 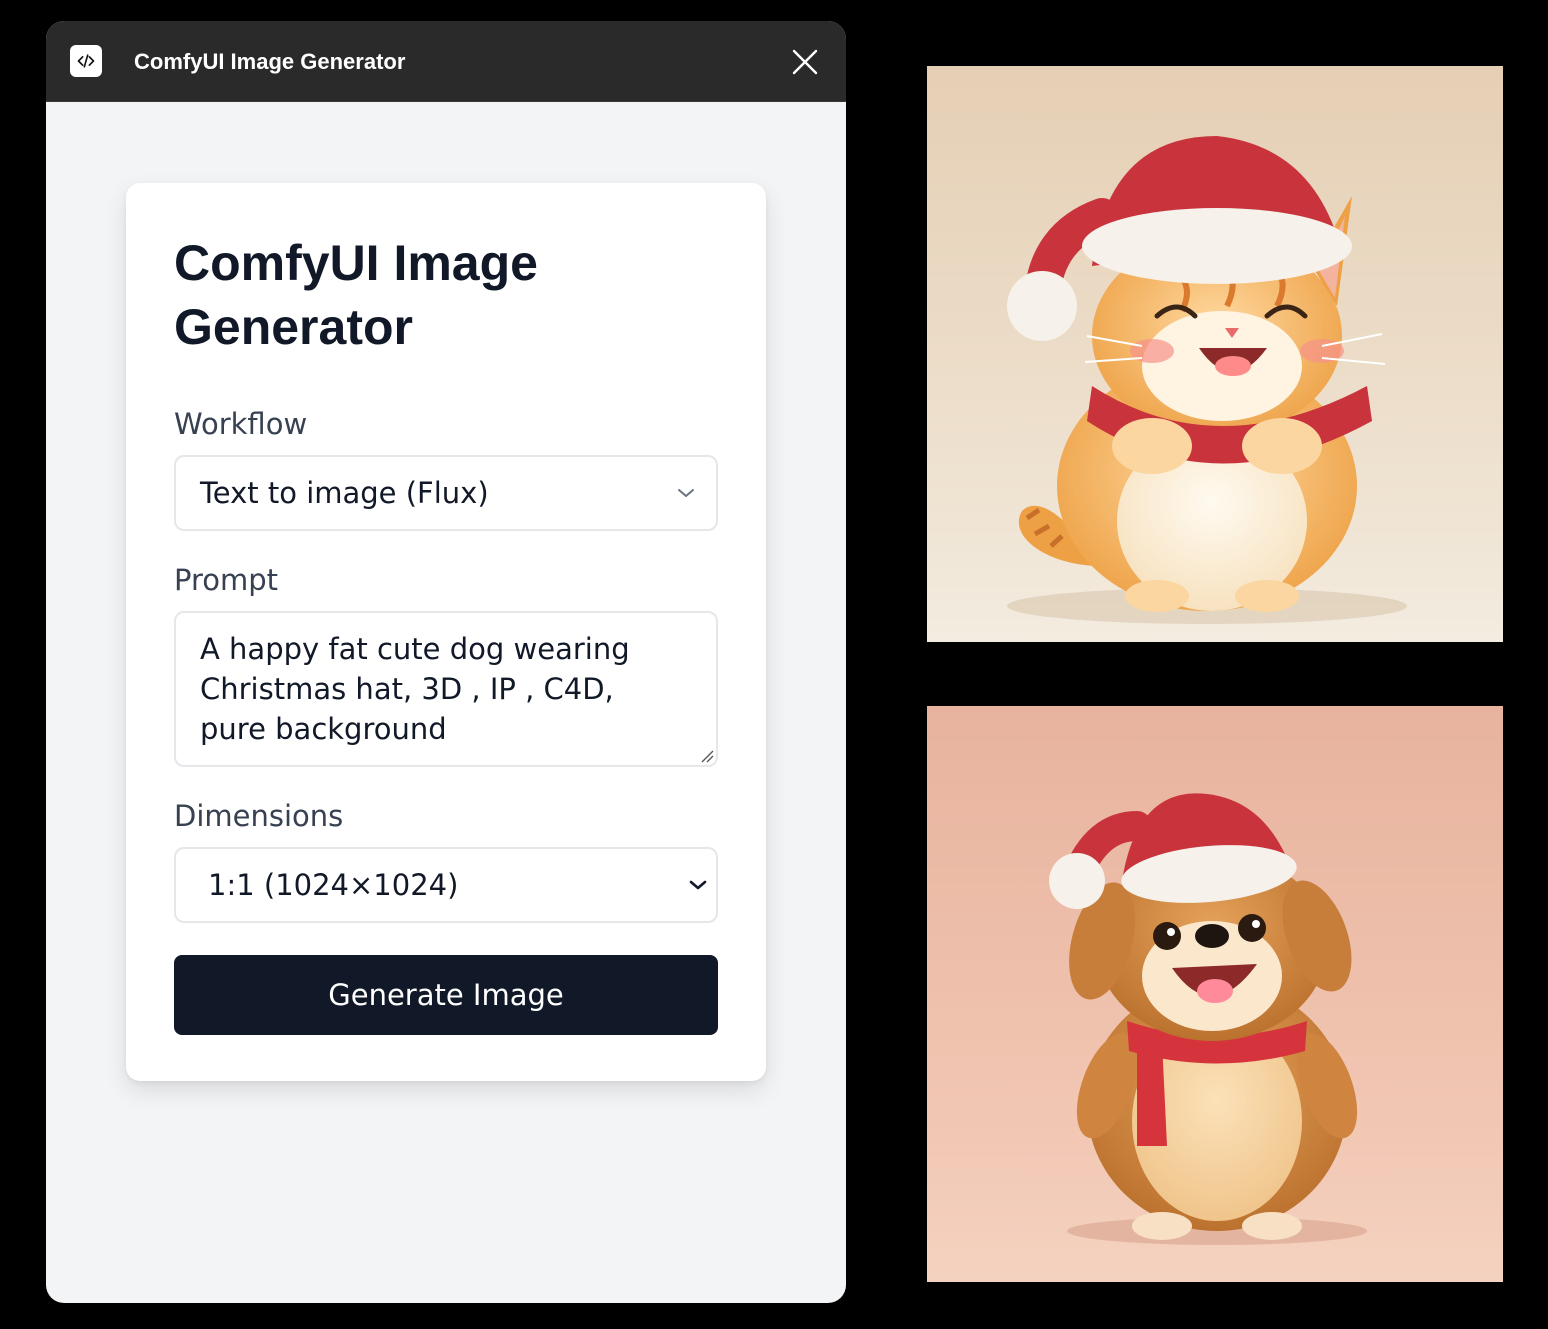 I want to click on close-button, so click(x=805, y=62).